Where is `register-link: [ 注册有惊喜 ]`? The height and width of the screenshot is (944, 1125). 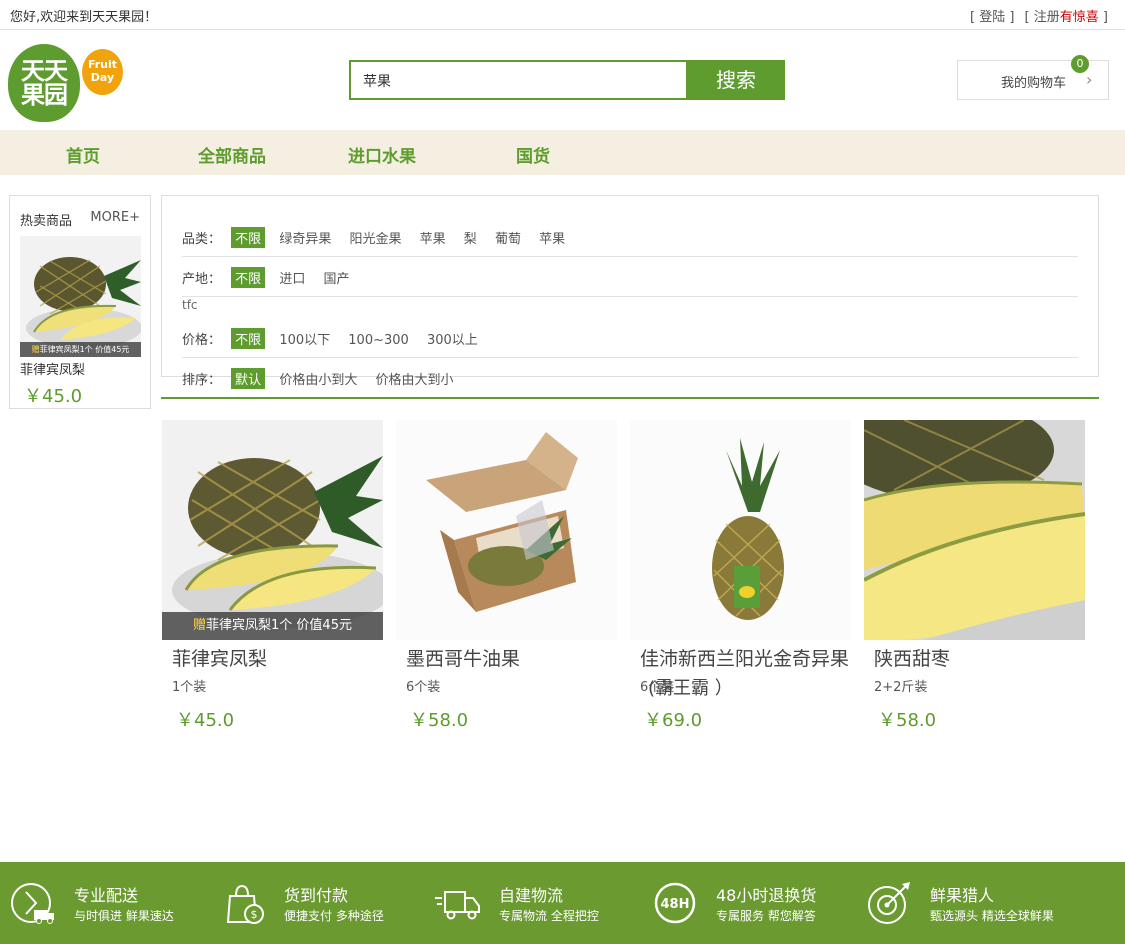
register-link: [ 注册有惊喜 ] is located at coordinates (1066, 17).